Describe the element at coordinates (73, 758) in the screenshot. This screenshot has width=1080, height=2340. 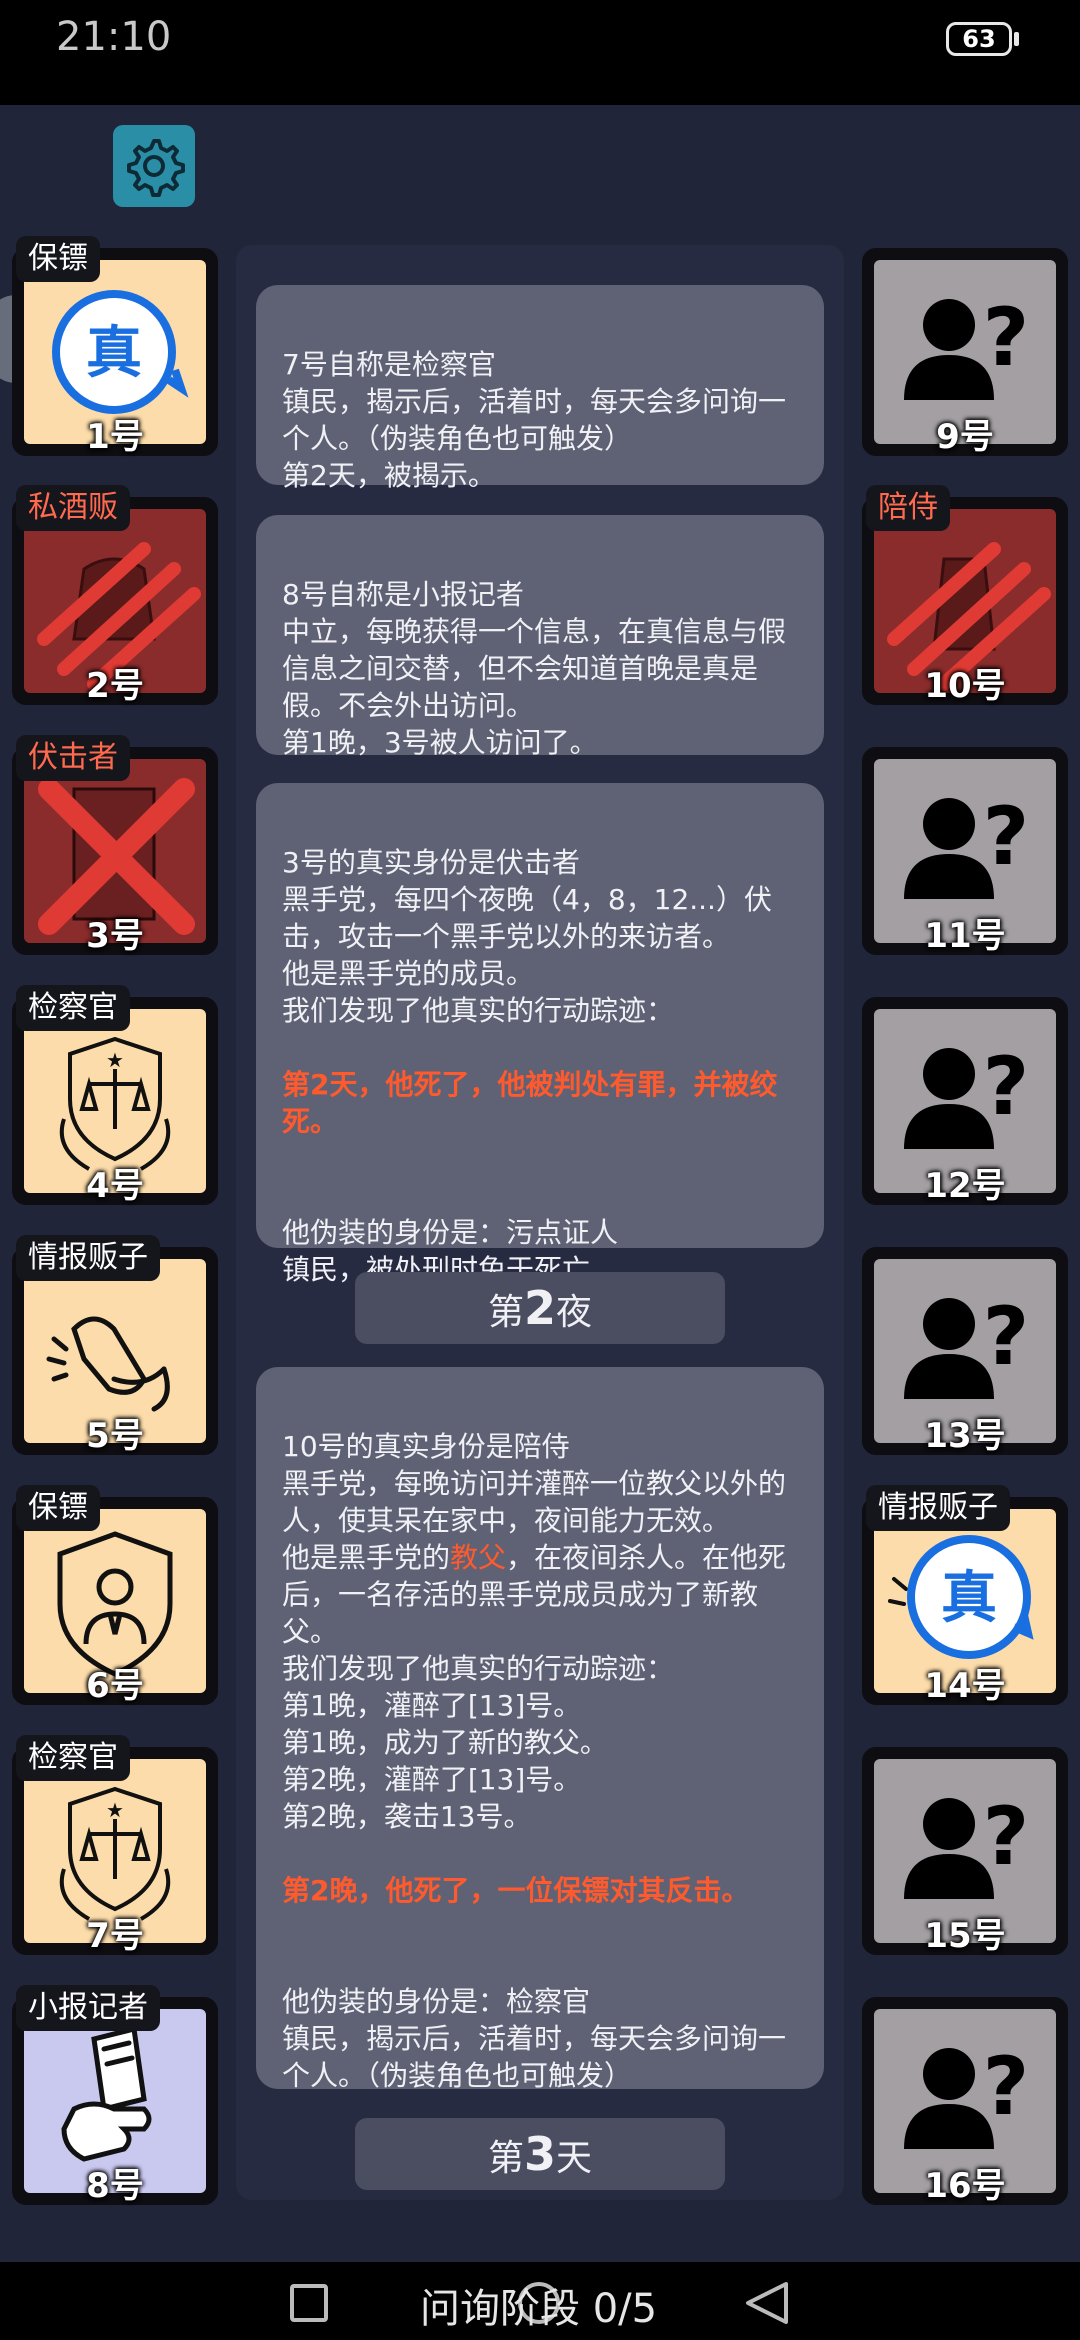
I see `player-role-tag: 伏击者` at that location.